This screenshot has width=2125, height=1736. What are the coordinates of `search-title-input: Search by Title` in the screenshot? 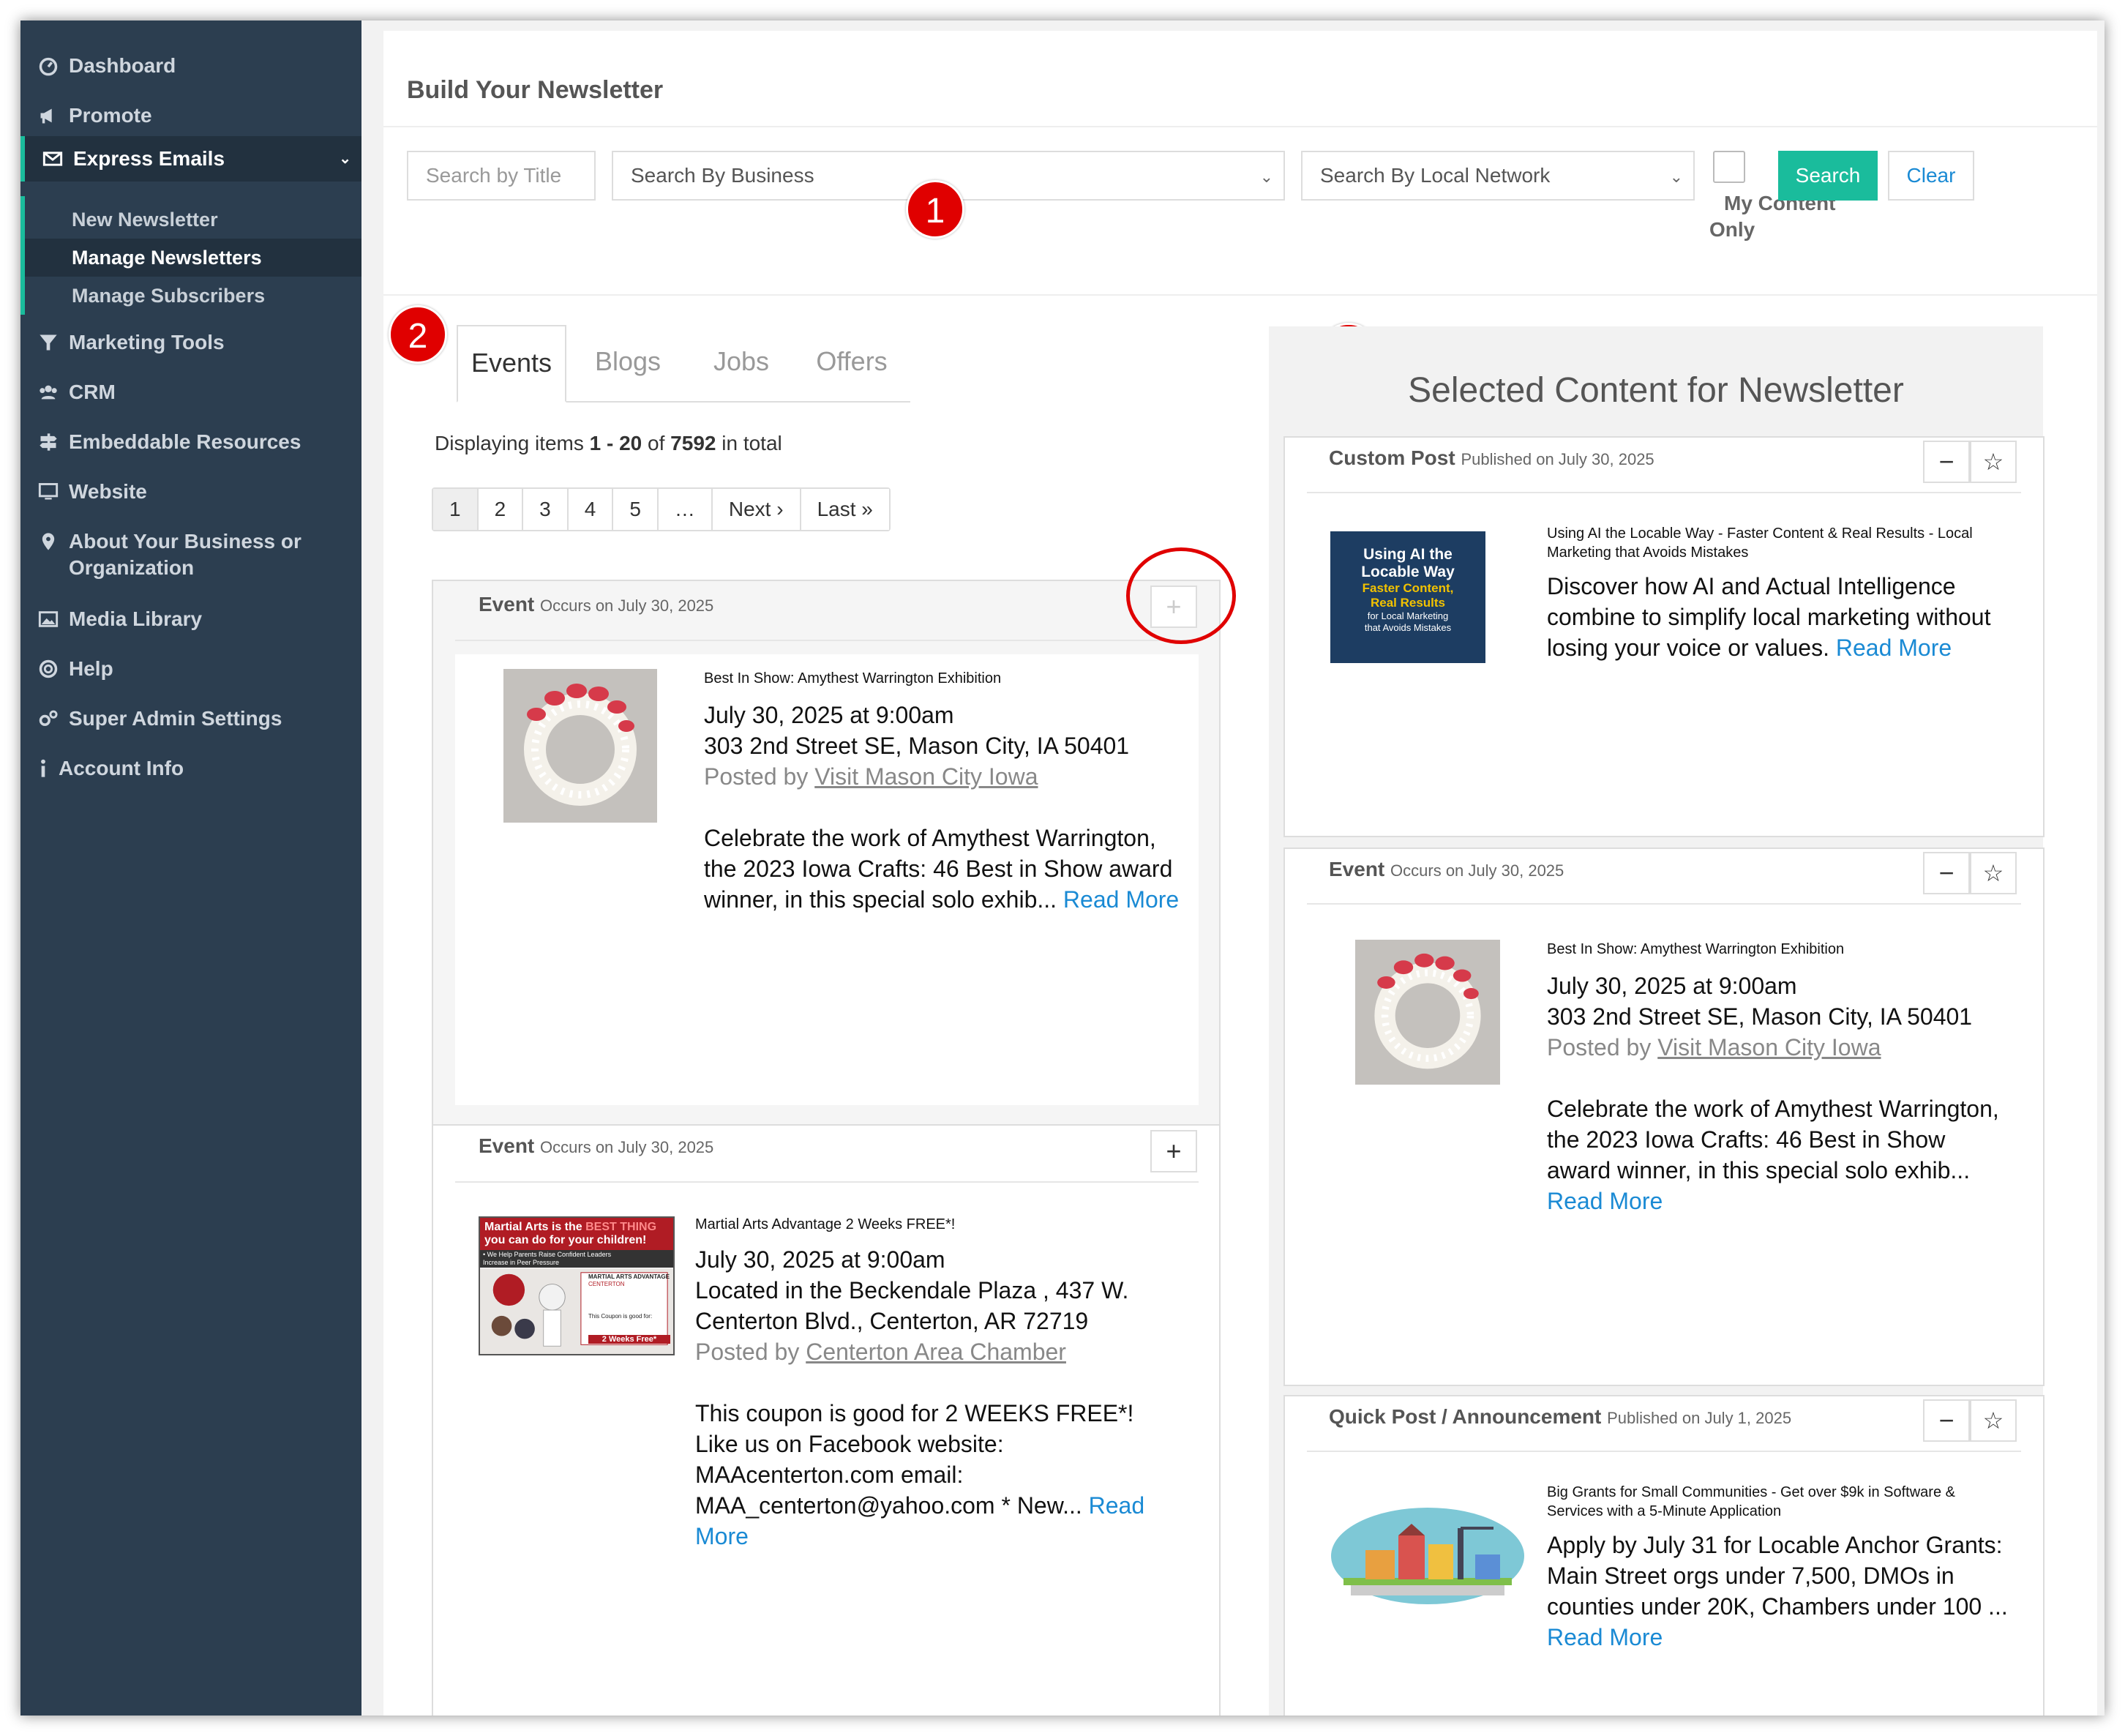 It's located at (502, 176).